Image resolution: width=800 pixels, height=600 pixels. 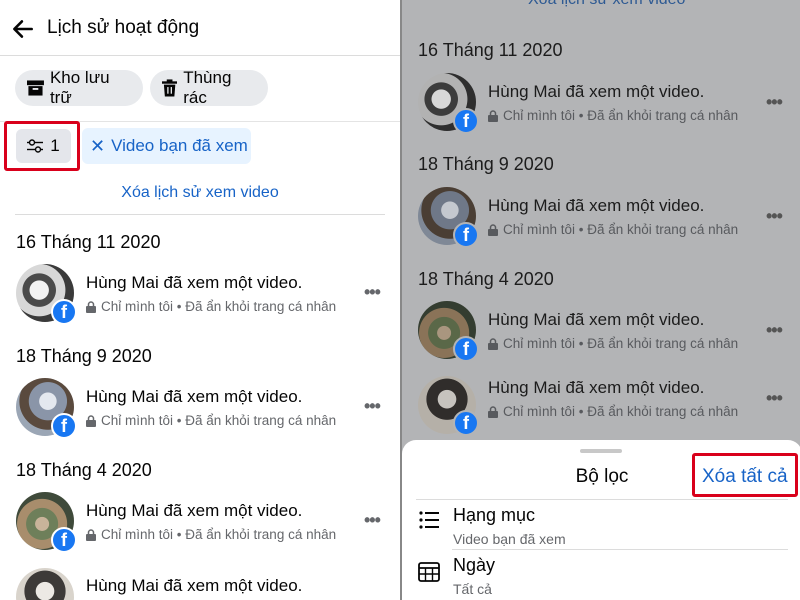 What do you see at coordinates (23, 29) in the screenshot?
I see `back-arrow-icon` at bounding box center [23, 29].